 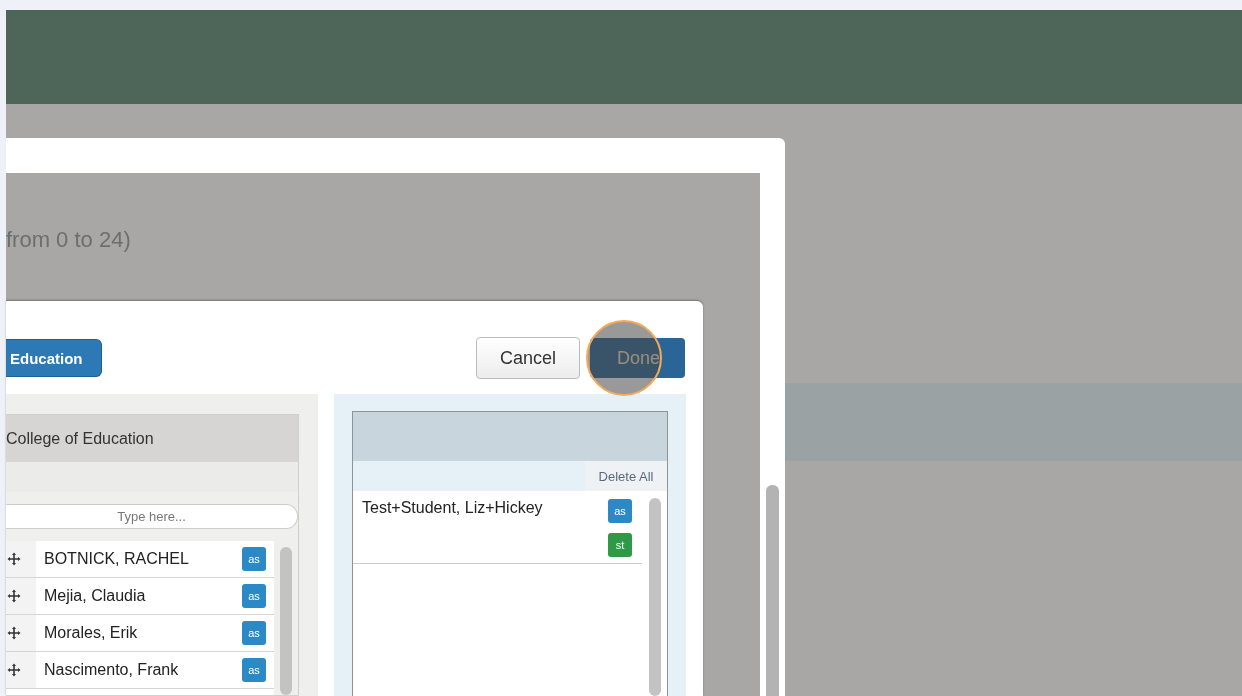 I want to click on delete-all-button: Delete All, so click(x=626, y=476).